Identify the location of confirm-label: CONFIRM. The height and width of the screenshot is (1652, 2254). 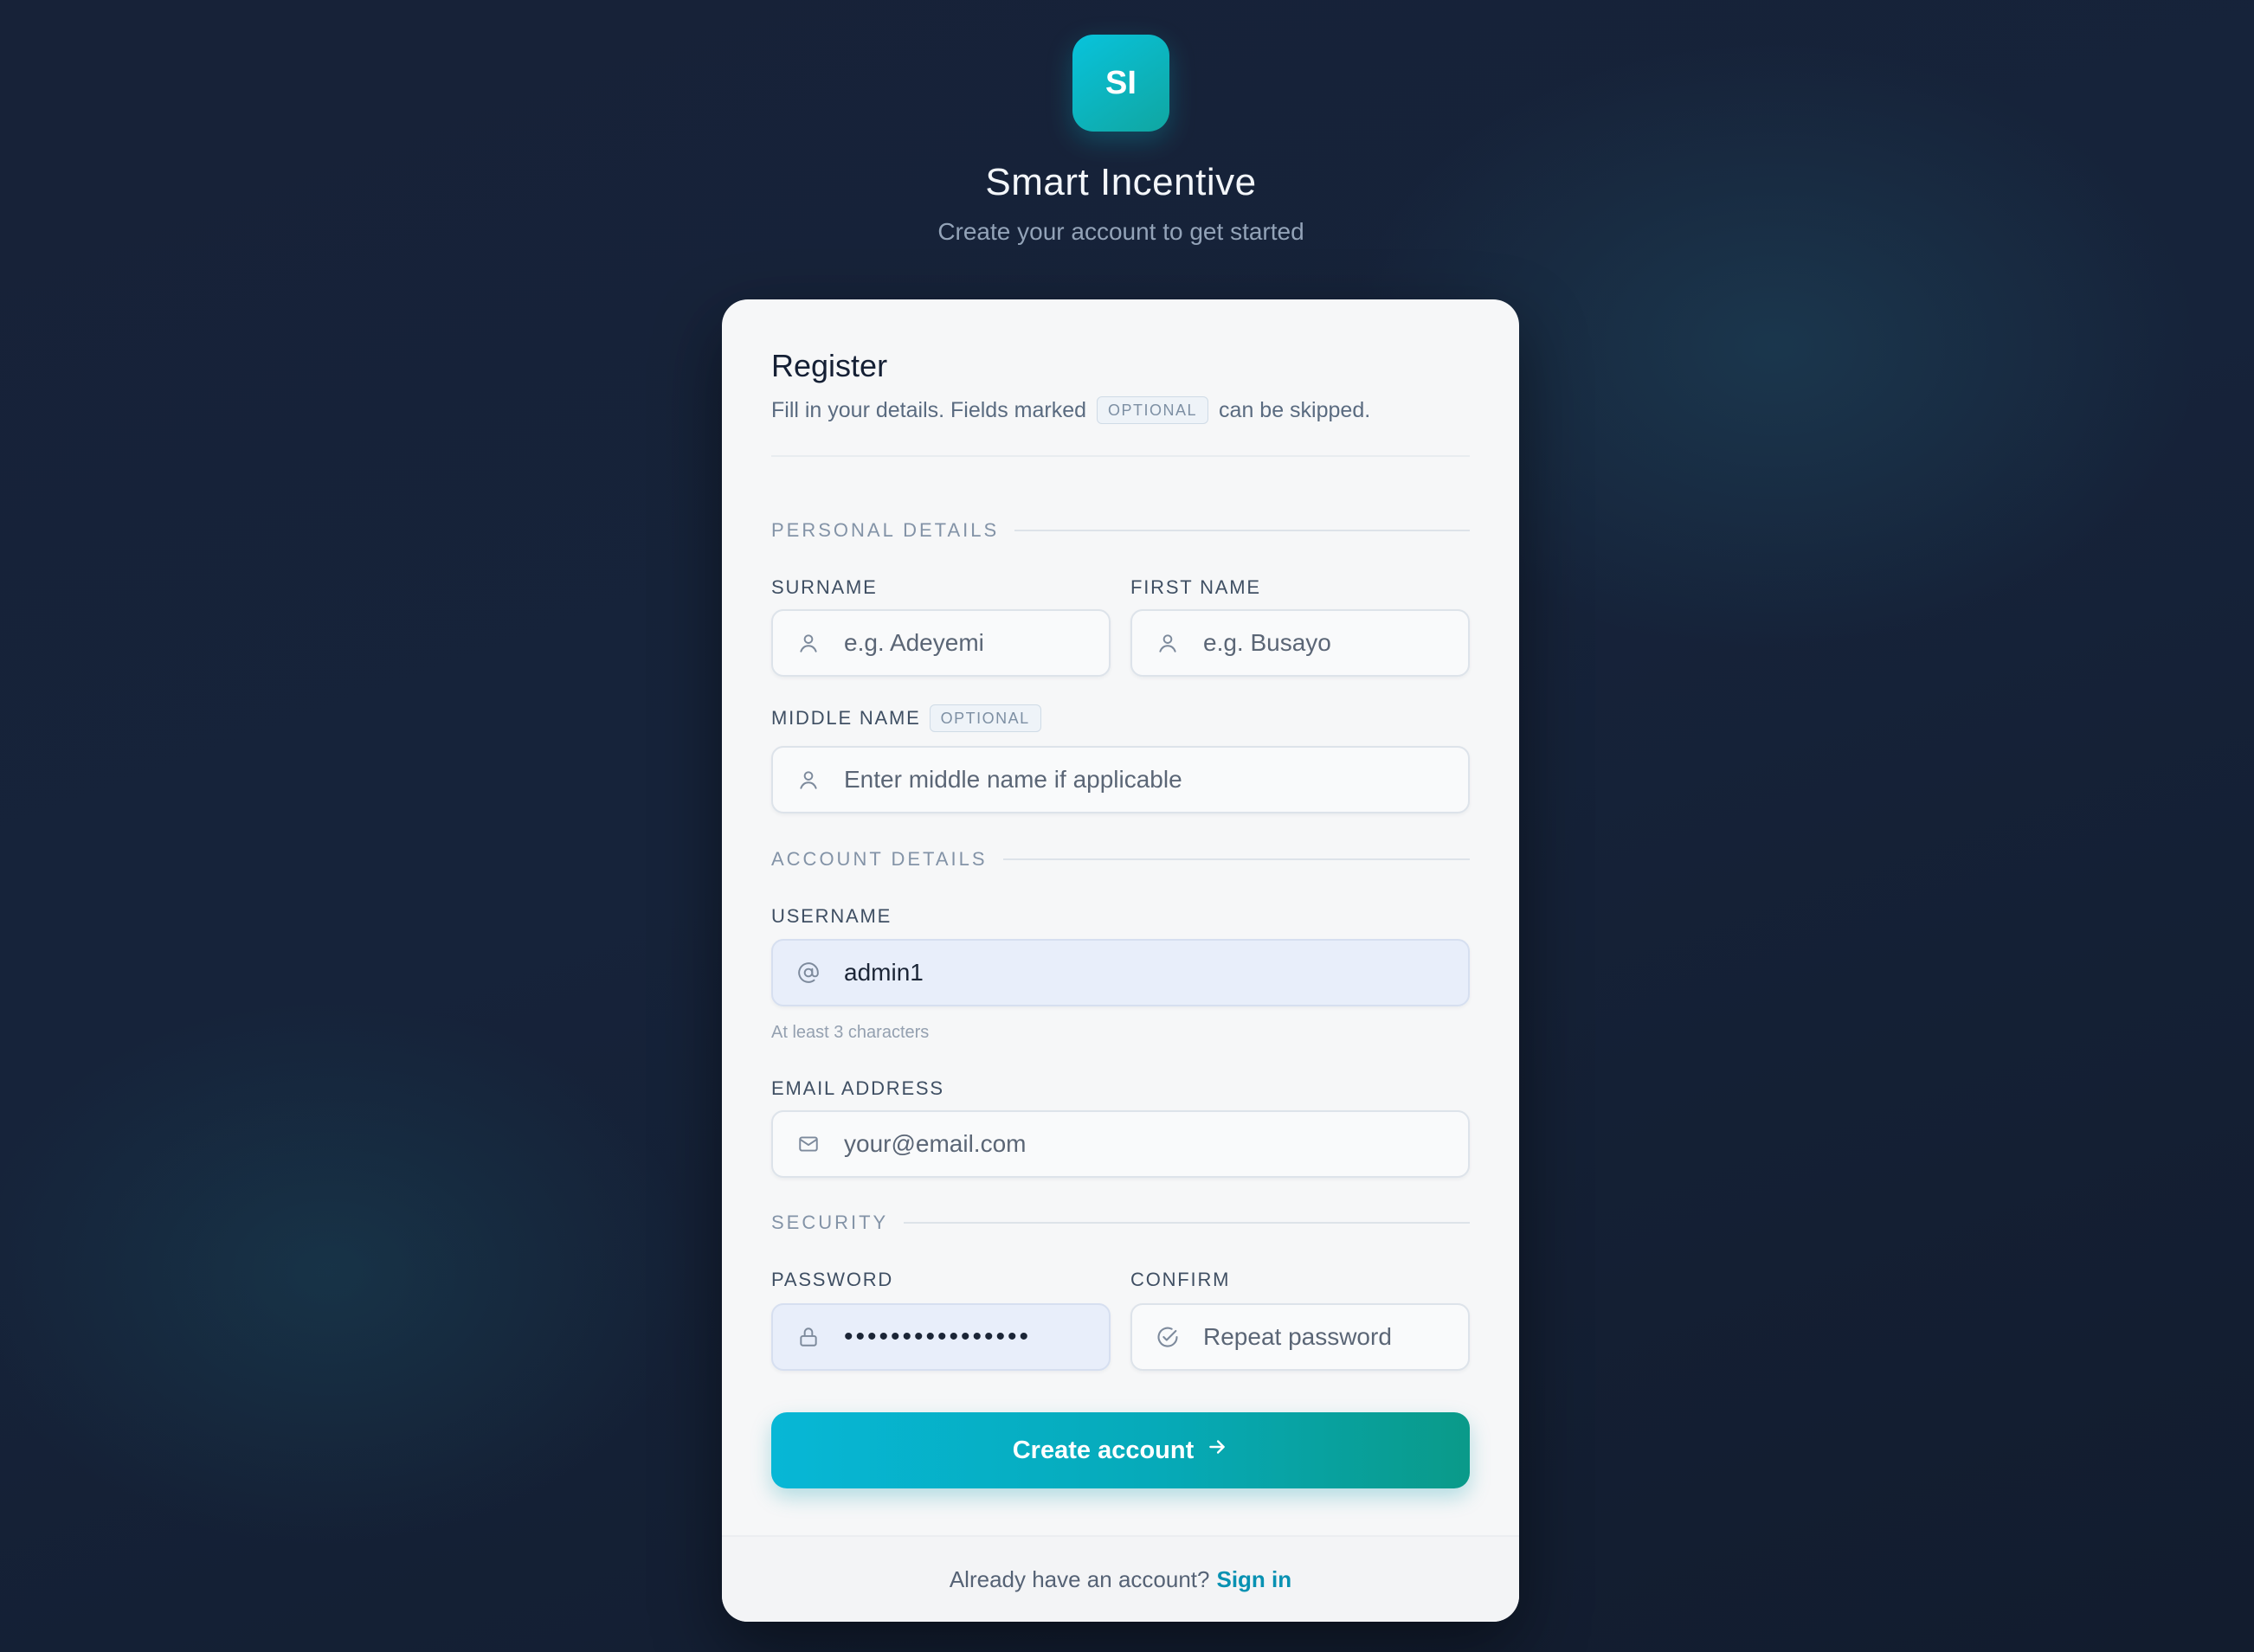
(1180, 1279).